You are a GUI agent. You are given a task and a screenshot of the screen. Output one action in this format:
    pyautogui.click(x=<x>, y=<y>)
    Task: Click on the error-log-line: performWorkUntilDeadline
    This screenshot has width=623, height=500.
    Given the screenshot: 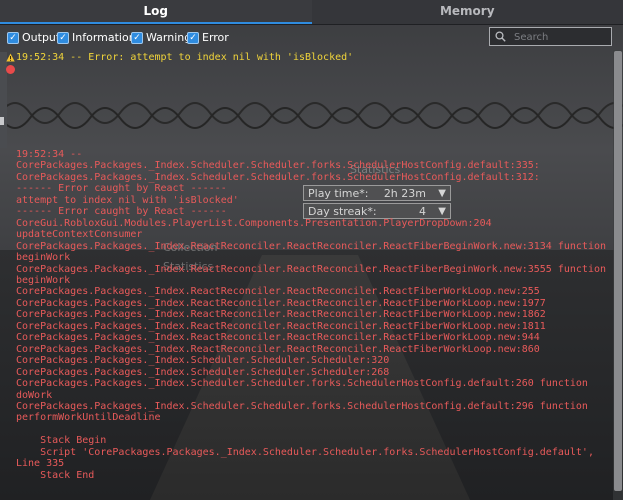 What is the action you would take?
    pyautogui.click(x=88, y=418)
    